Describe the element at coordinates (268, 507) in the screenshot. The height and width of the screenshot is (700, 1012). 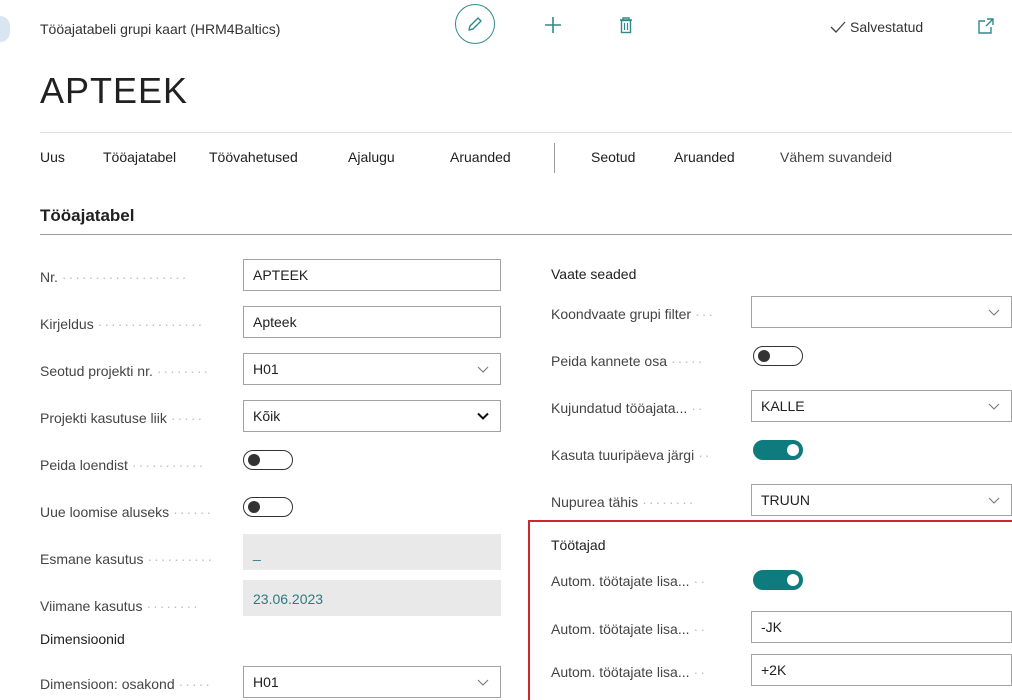
I see `uue-loomise-toggle` at that location.